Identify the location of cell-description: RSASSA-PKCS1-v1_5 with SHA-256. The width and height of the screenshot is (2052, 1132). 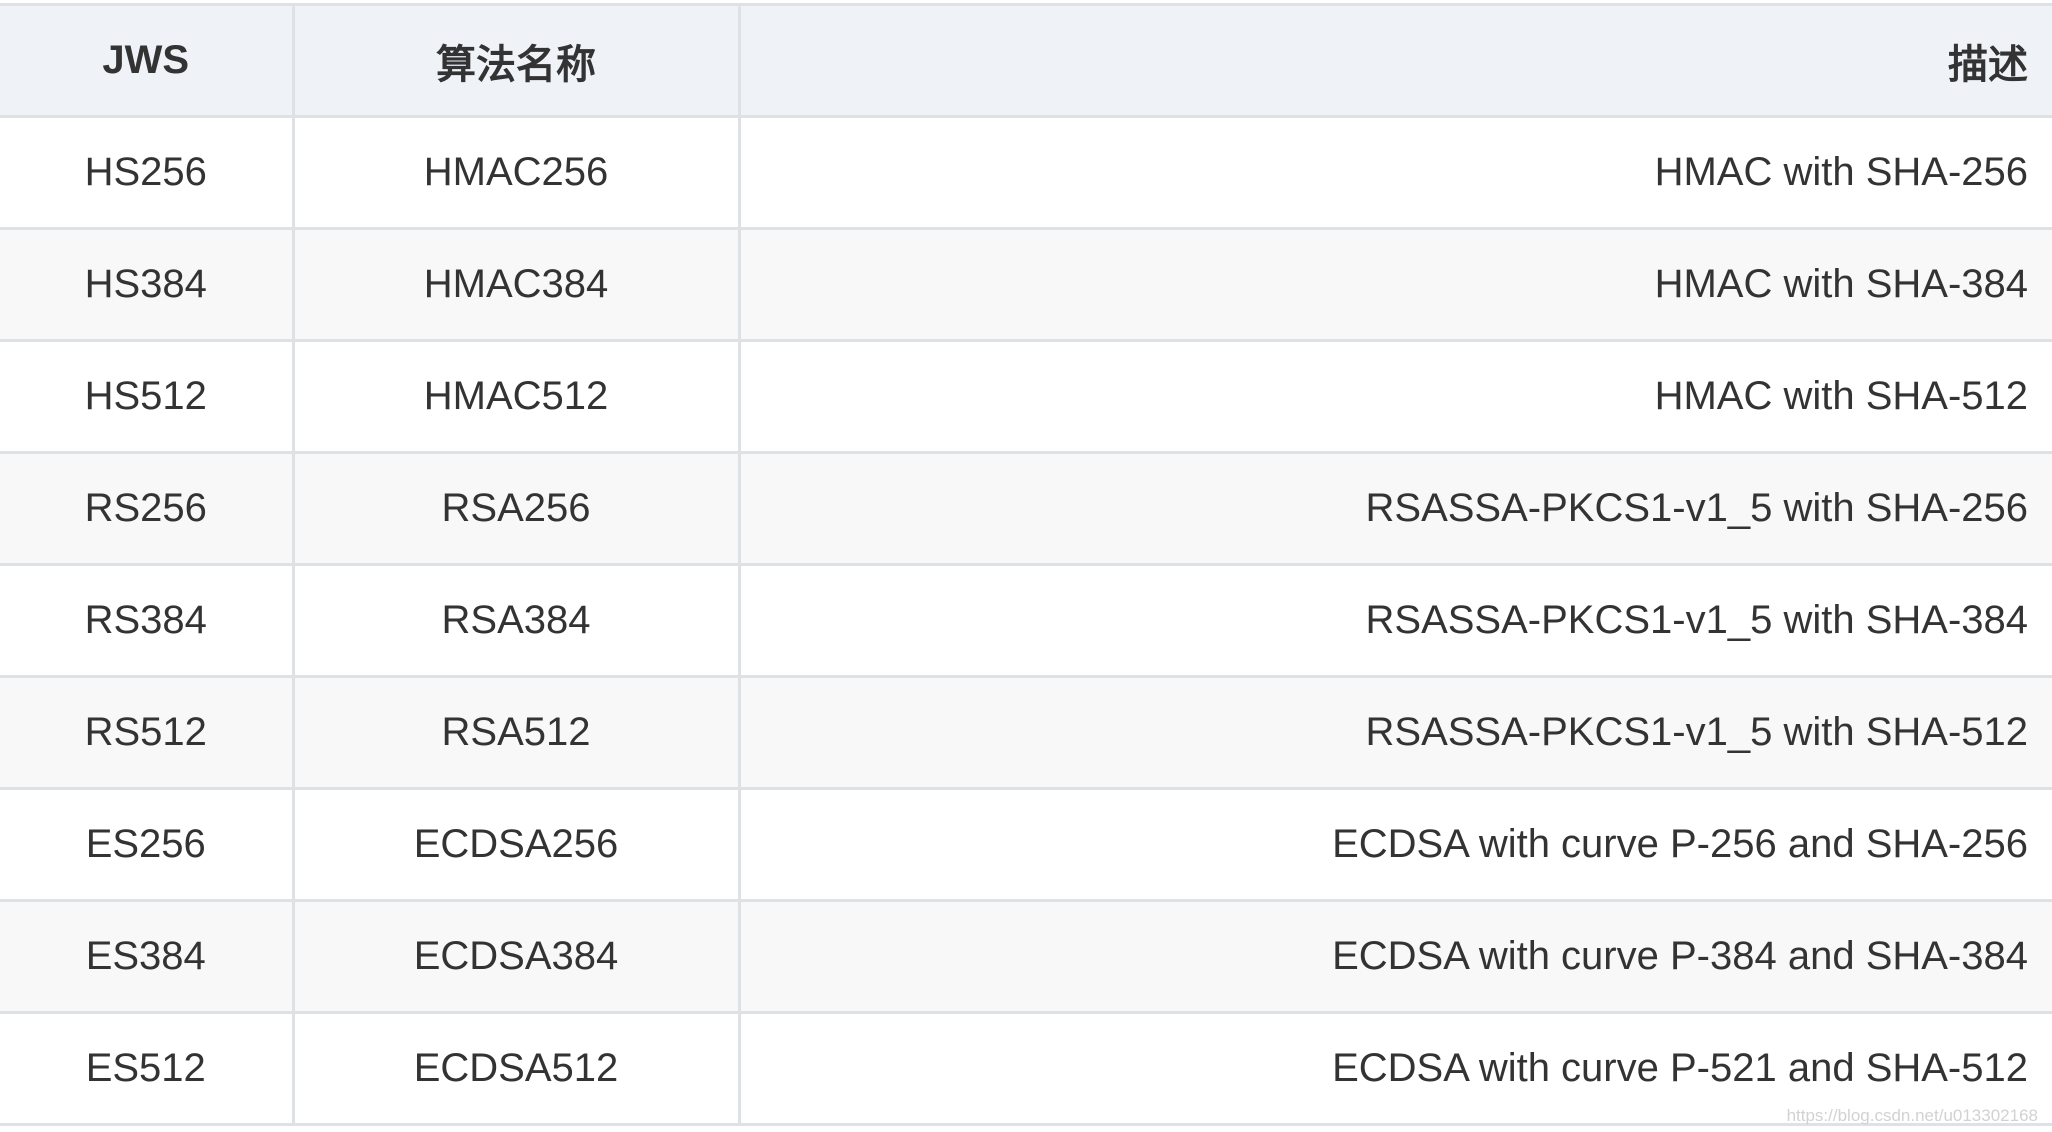
(1395, 508).